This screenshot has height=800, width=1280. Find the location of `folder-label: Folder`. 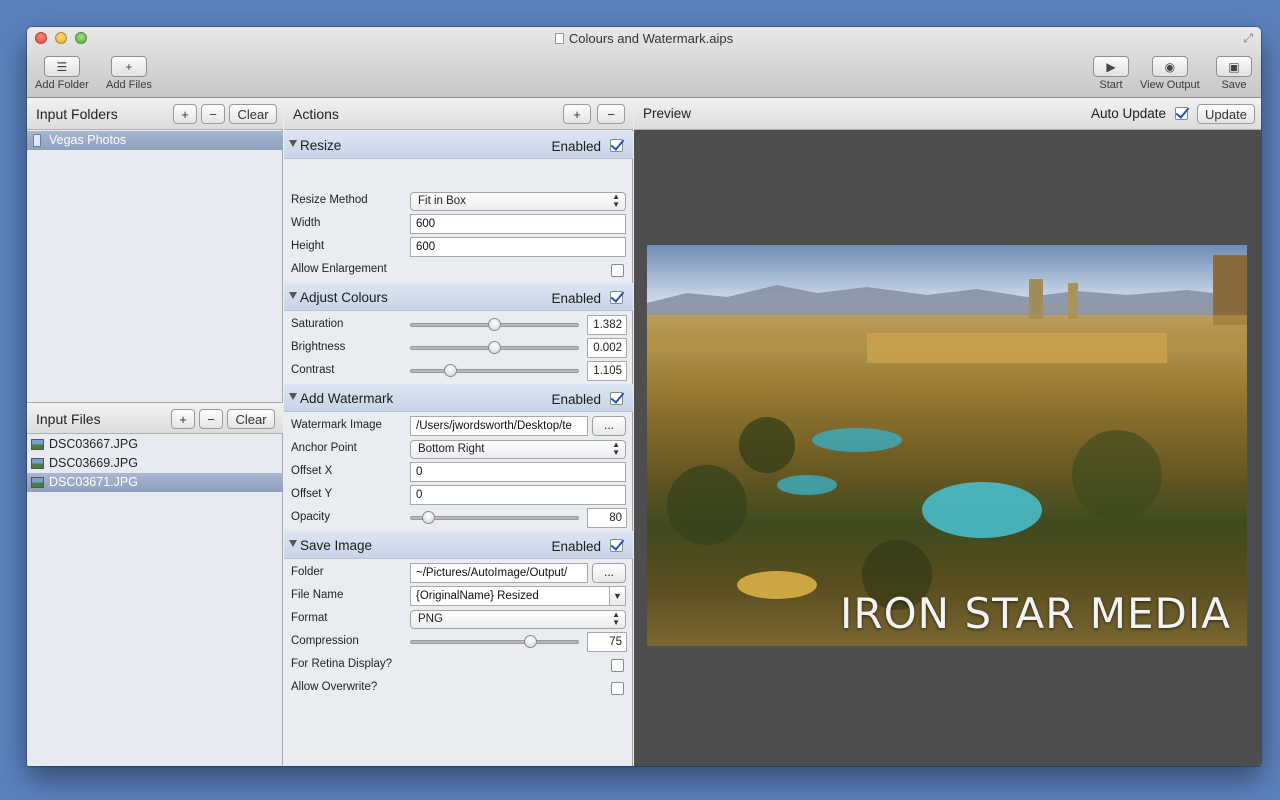

folder-label: Folder is located at coordinates (307, 572).